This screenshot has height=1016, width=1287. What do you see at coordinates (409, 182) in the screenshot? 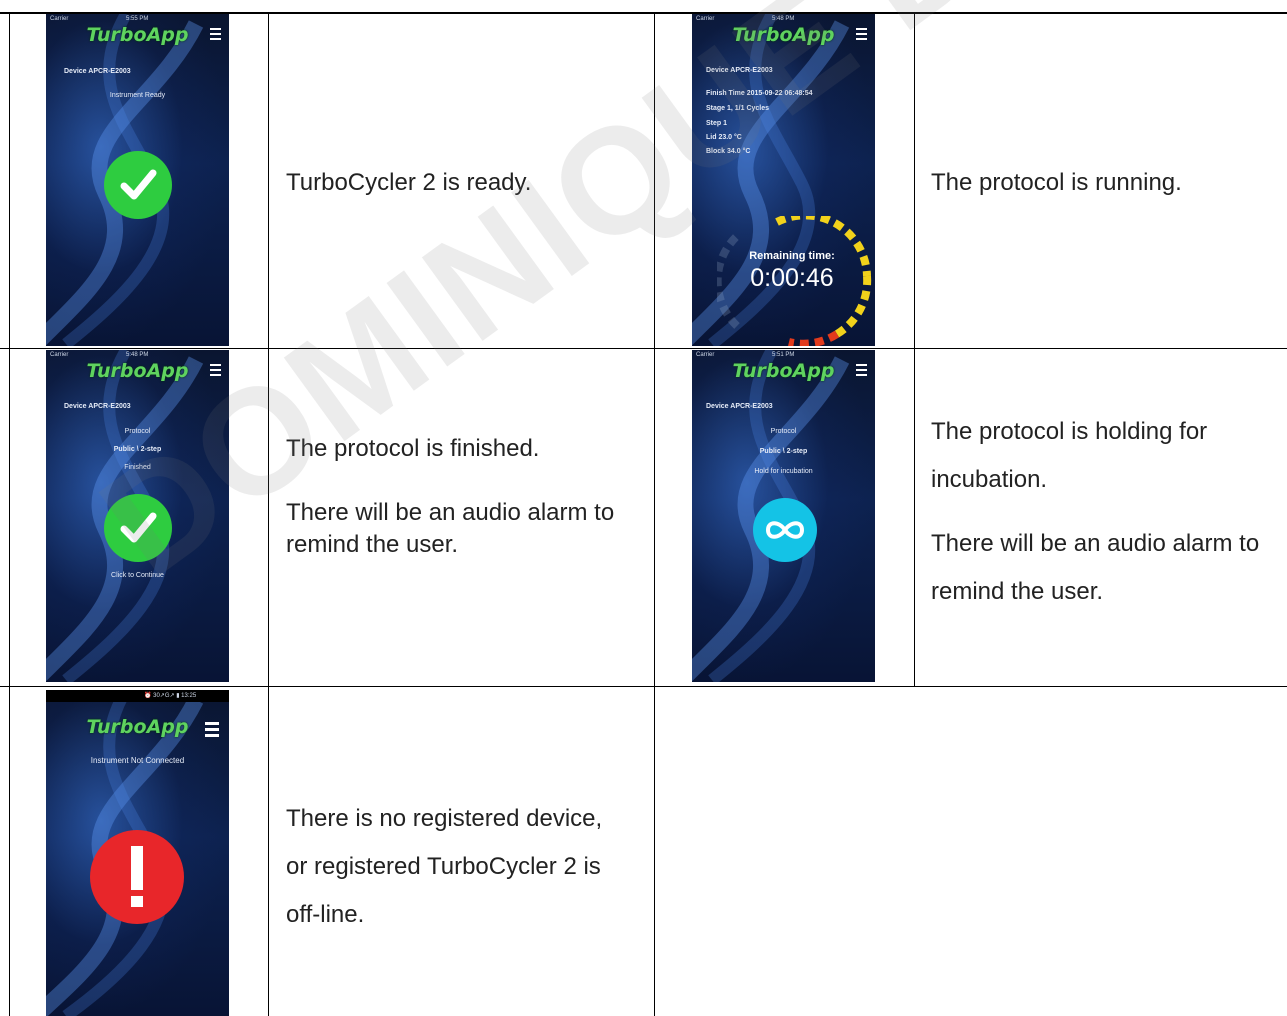
I see `description-text: TurboCycler 2 is ready.` at bounding box center [409, 182].